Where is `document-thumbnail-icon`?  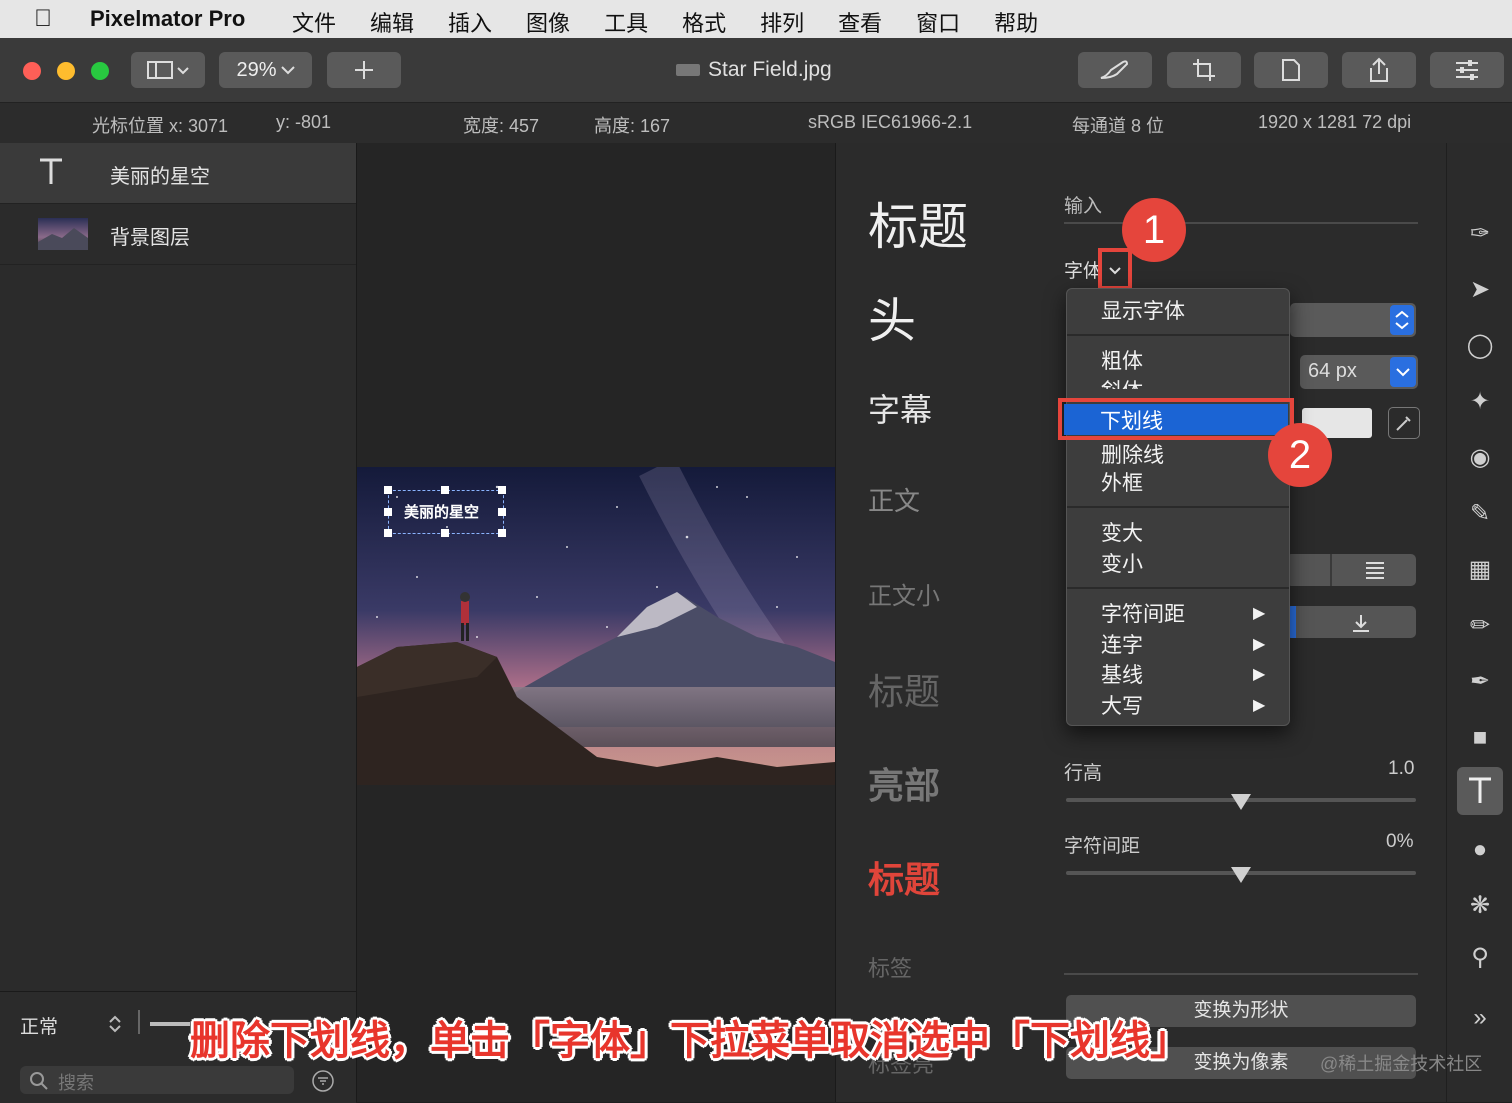 document-thumbnail-icon is located at coordinates (688, 70).